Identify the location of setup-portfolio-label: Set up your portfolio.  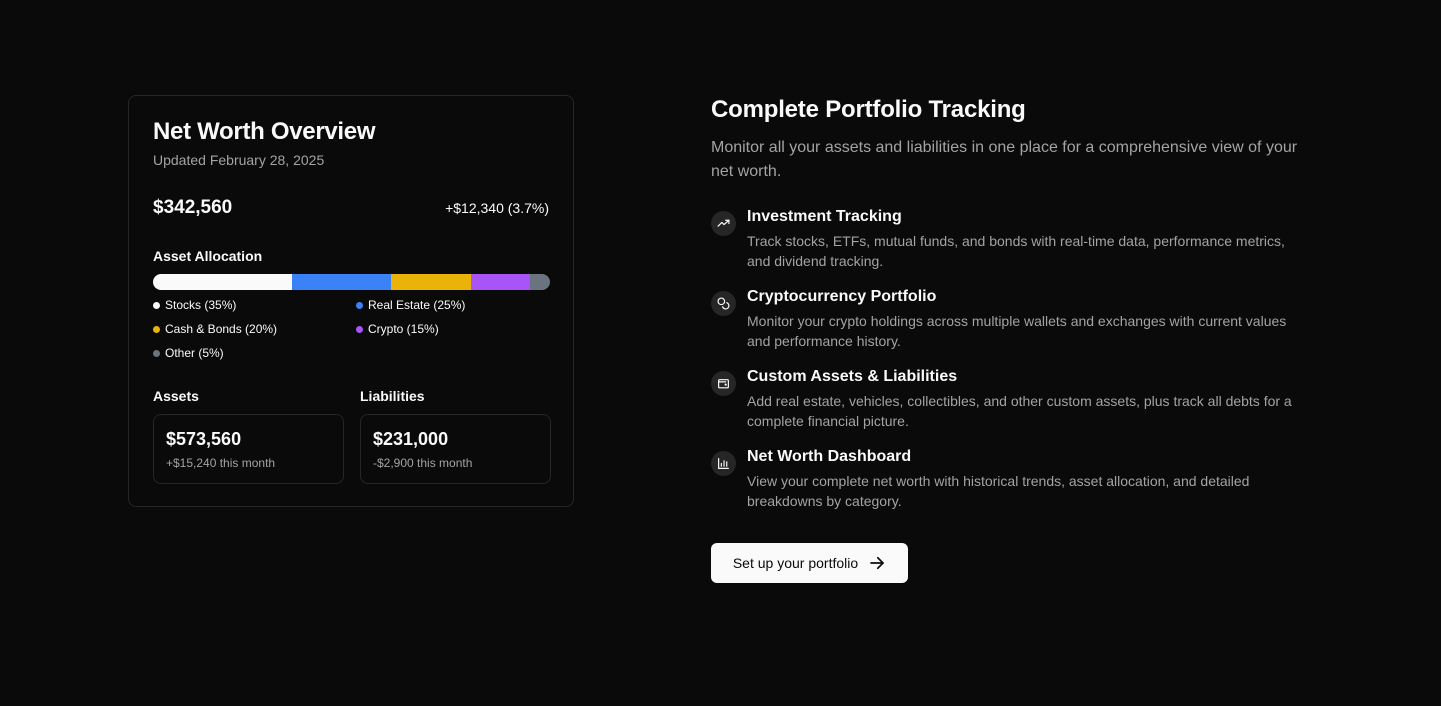
(795, 563).